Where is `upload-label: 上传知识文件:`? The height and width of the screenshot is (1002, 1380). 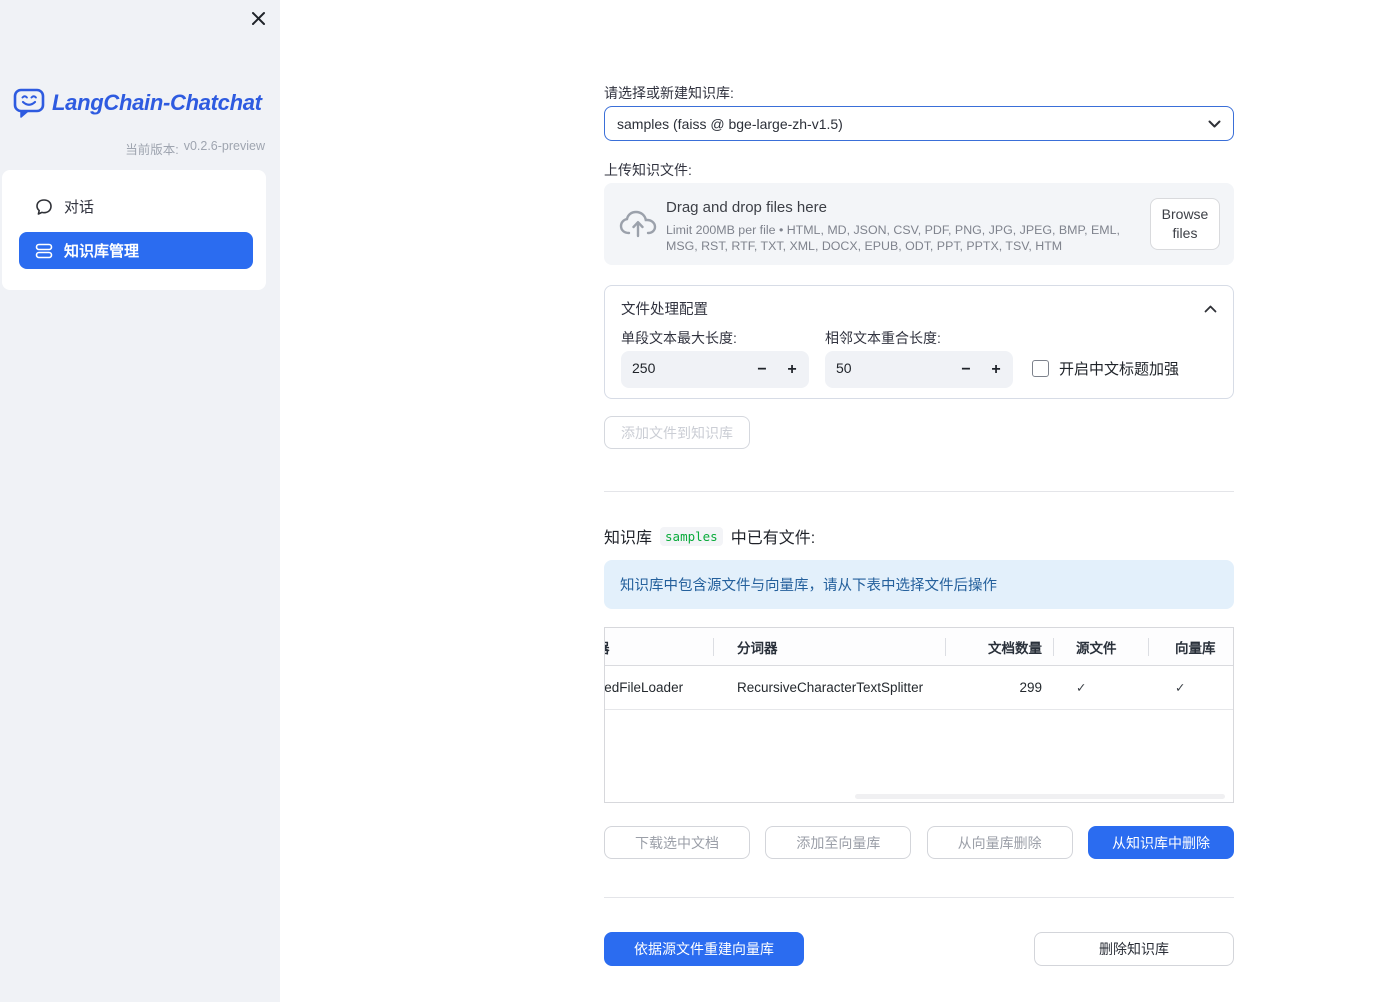 upload-label: 上传知识文件: is located at coordinates (648, 170).